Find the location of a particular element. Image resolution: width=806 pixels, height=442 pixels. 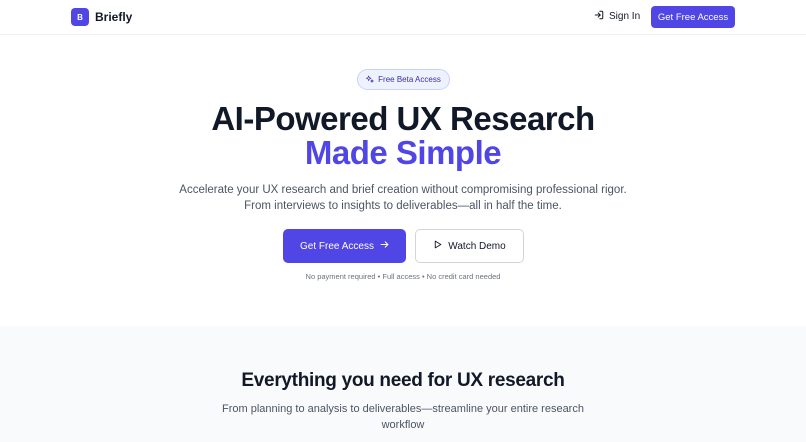

logo-text: Briefly is located at coordinates (114, 17).